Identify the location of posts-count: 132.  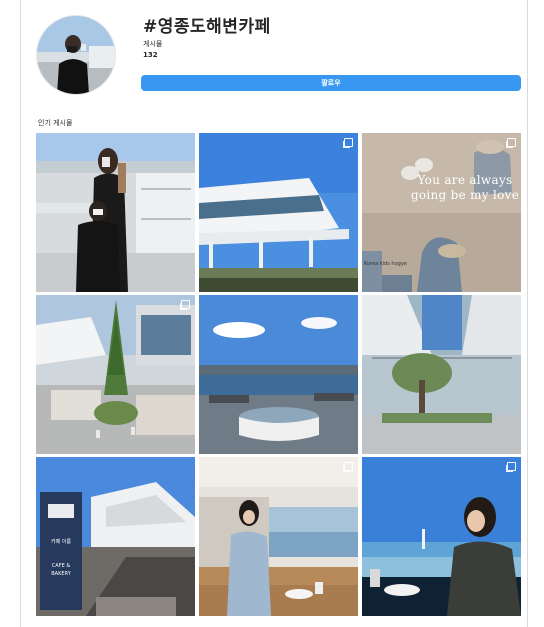
(150, 55).